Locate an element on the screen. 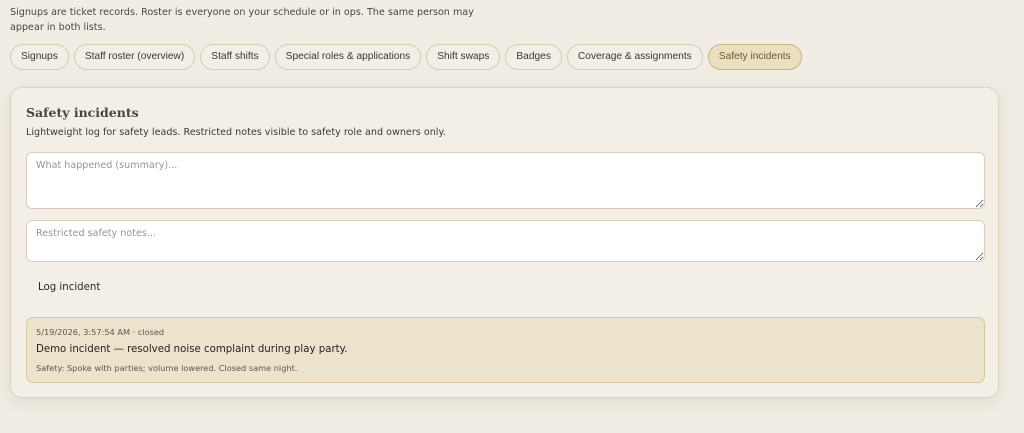 This screenshot has width=1024, height=433. panel-title: Safety incidents is located at coordinates (82, 112).